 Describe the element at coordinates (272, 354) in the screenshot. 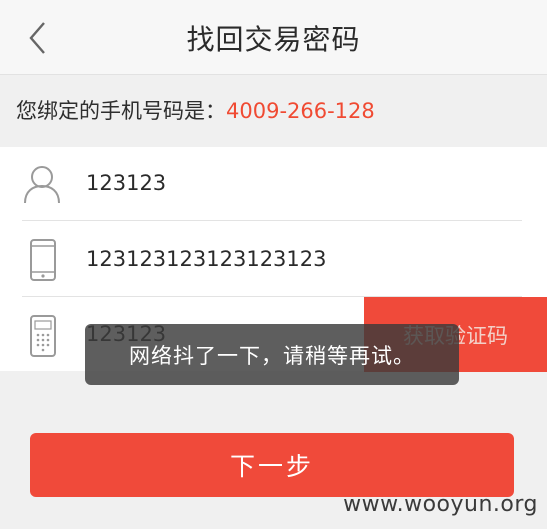

I see `network-error-toast: 网络抖了一下，请稍等再试。` at that location.